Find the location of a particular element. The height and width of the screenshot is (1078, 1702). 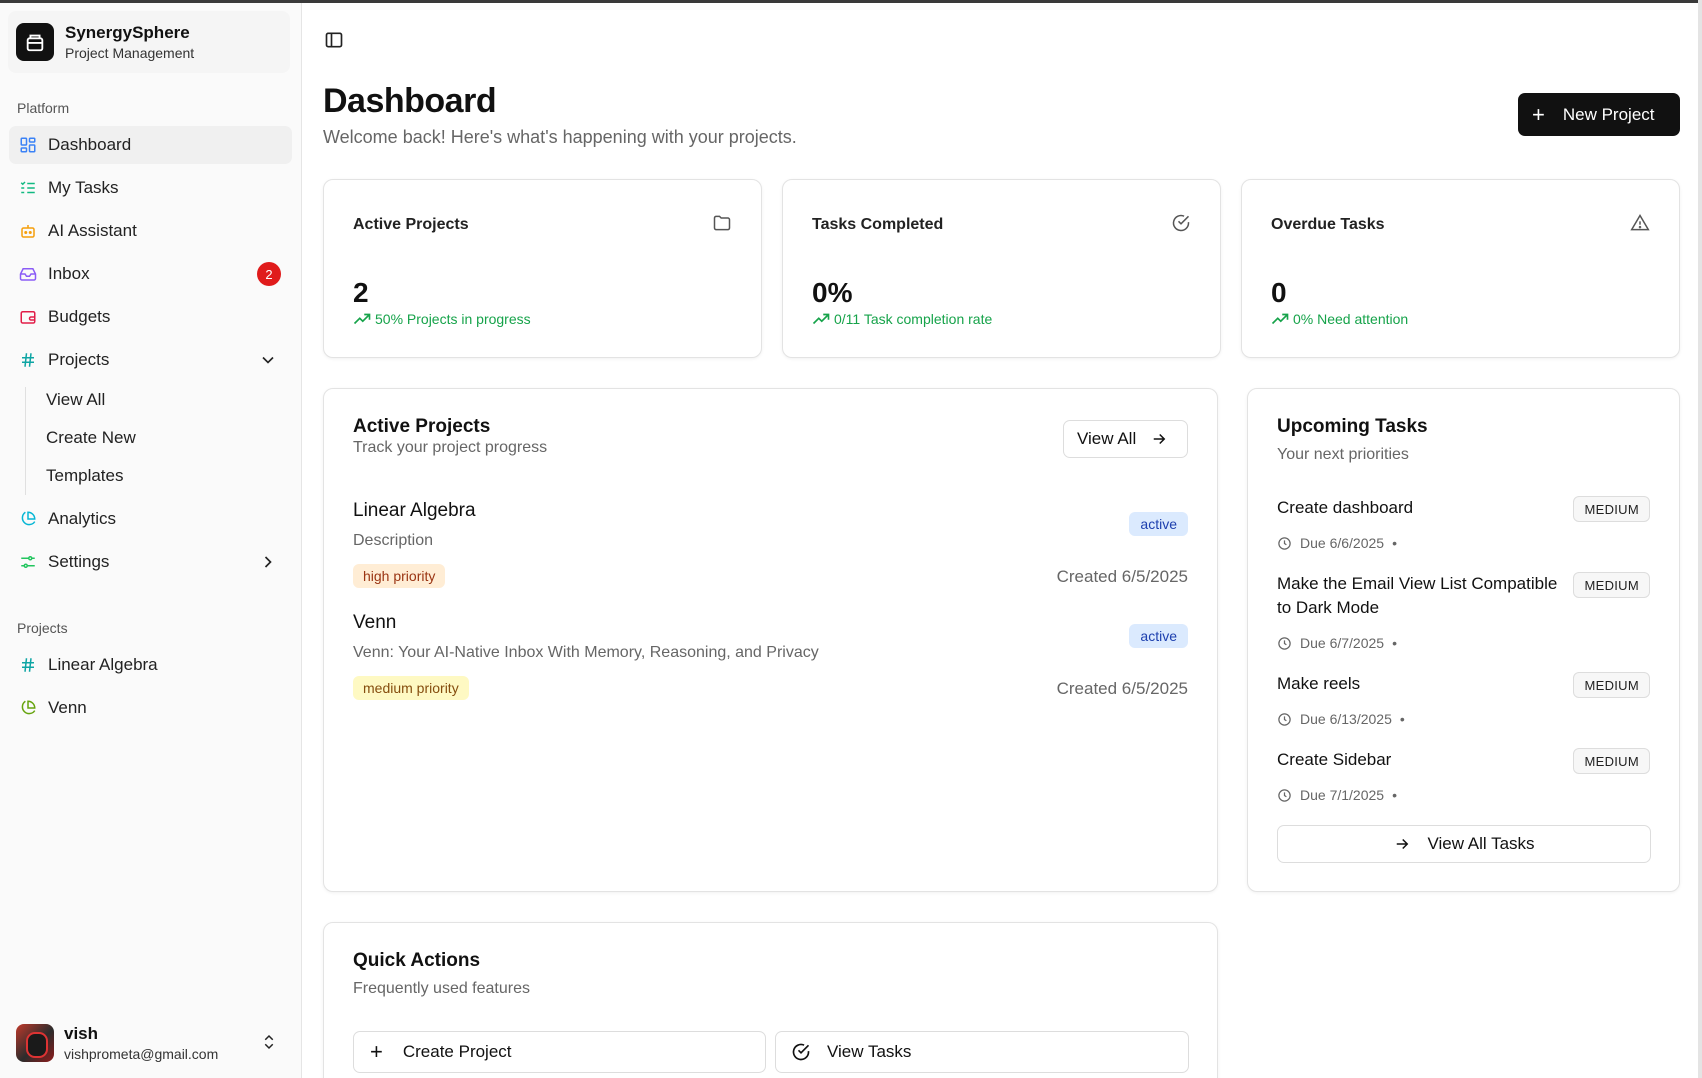

sidebar-project-venn: Venn is located at coordinates (150, 708).